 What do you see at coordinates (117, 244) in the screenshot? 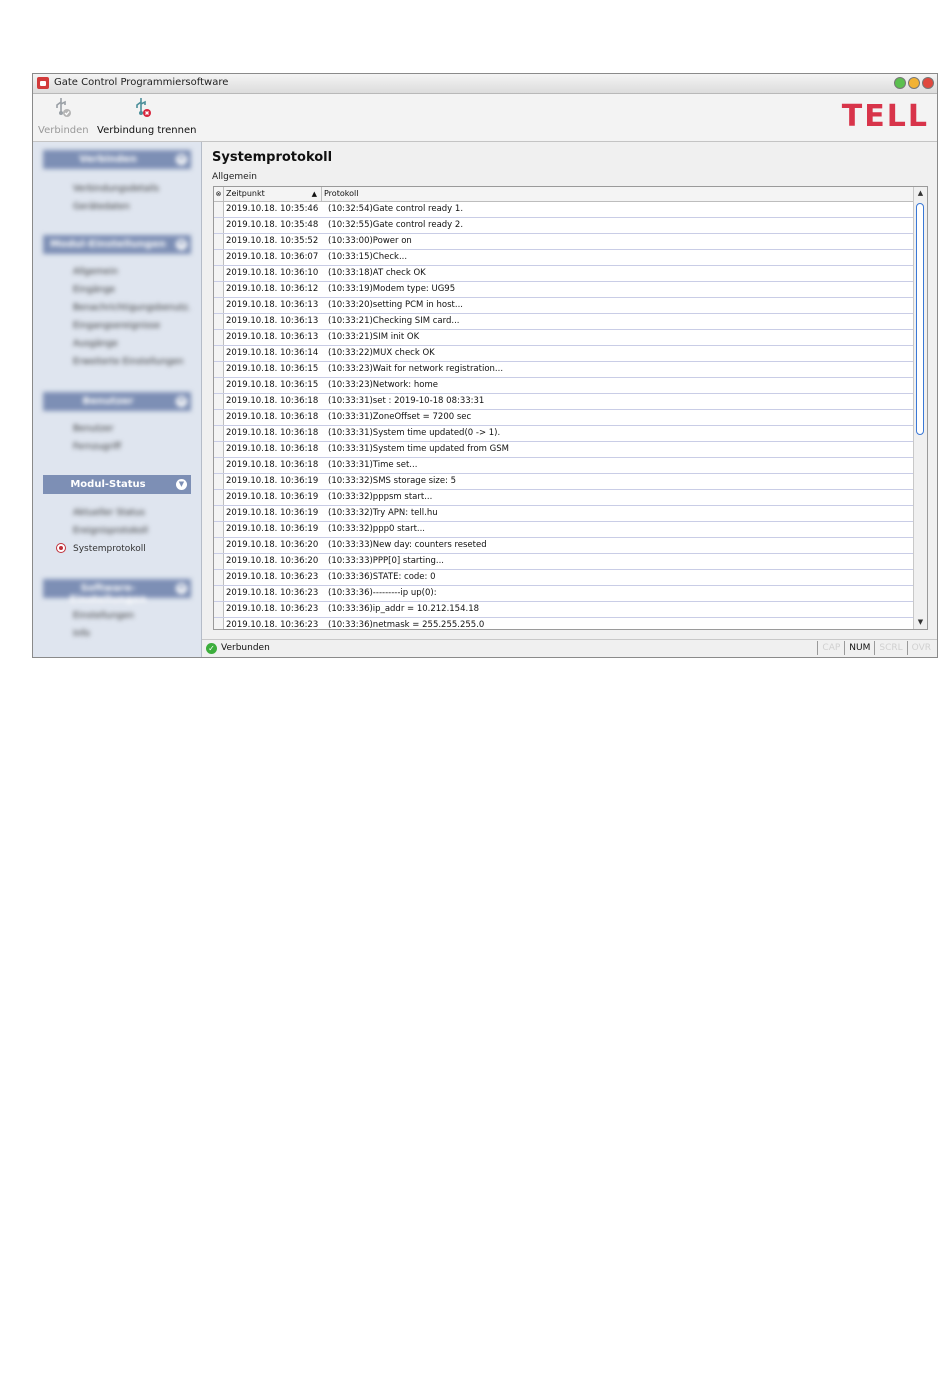
I see `sidebar-section-module-settings: Modul-Einstellungen ▼` at bounding box center [117, 244].